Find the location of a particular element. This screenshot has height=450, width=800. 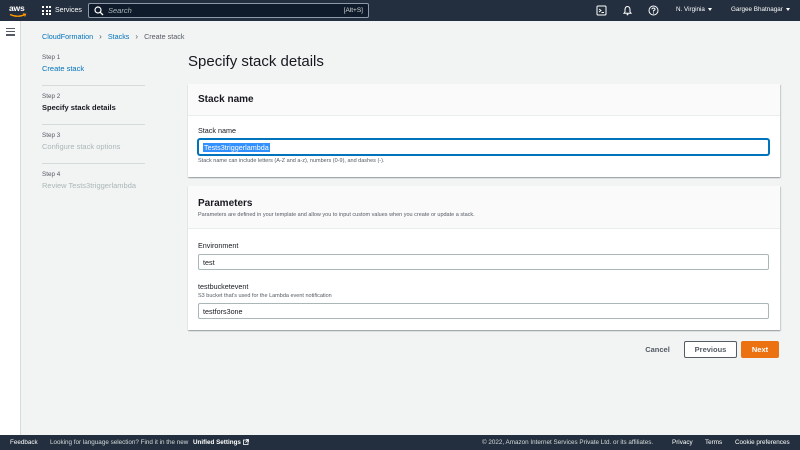

side-rail is located at coordinates (10, 228).